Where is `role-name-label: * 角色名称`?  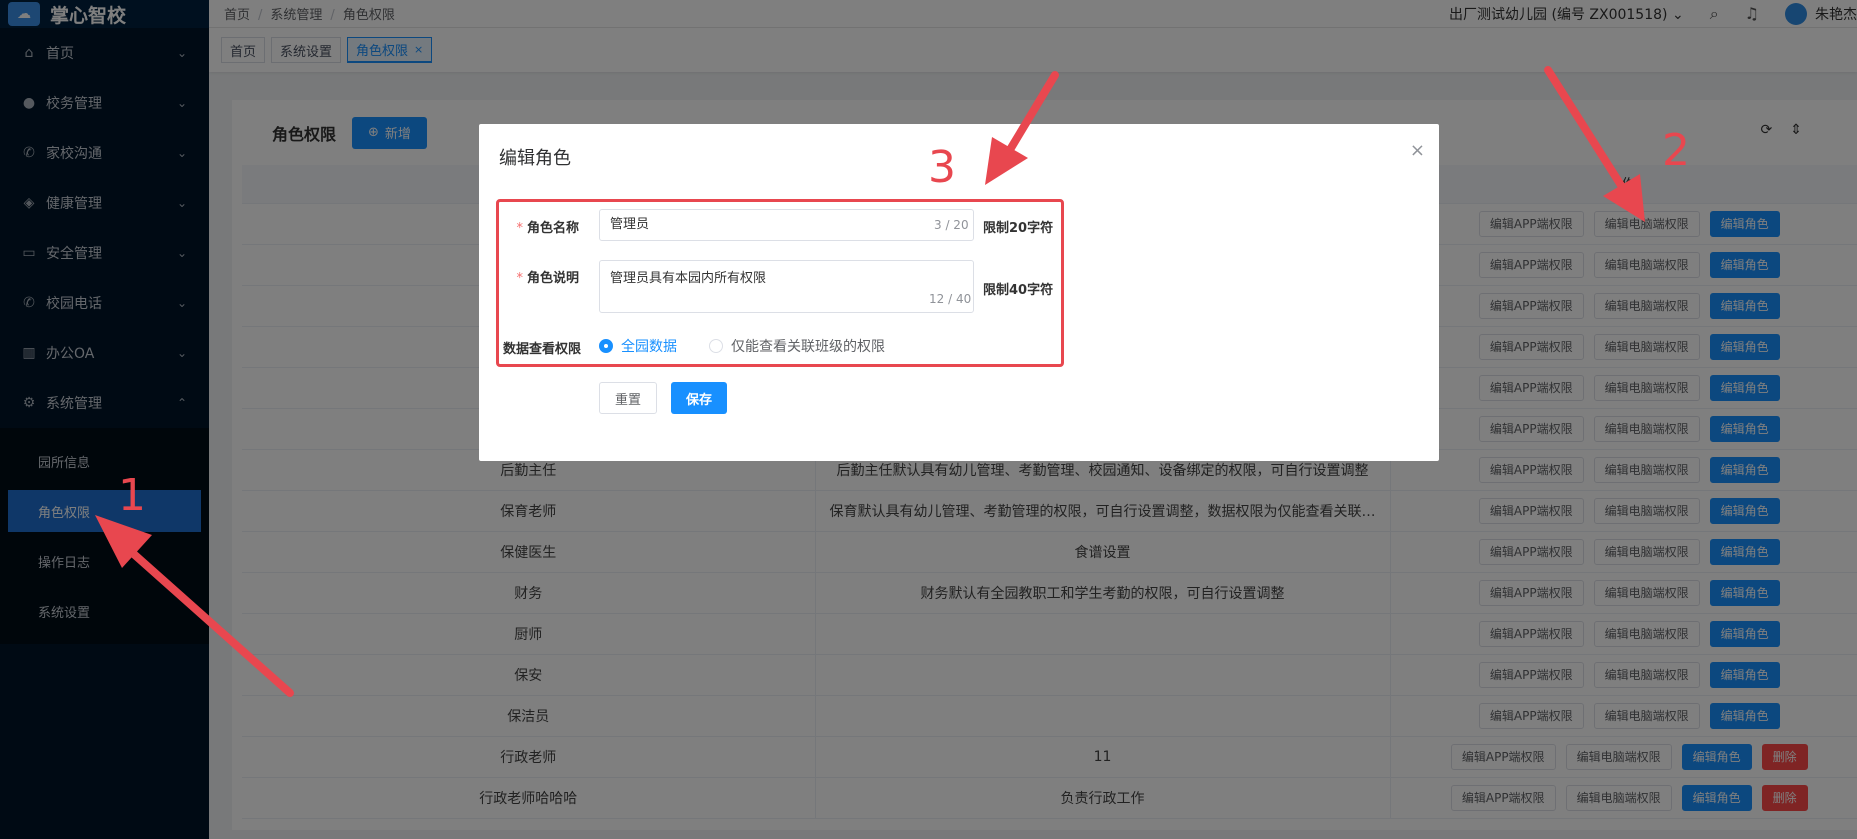 role-name-label: * 角色名称 is located at coordinates (539, 226).